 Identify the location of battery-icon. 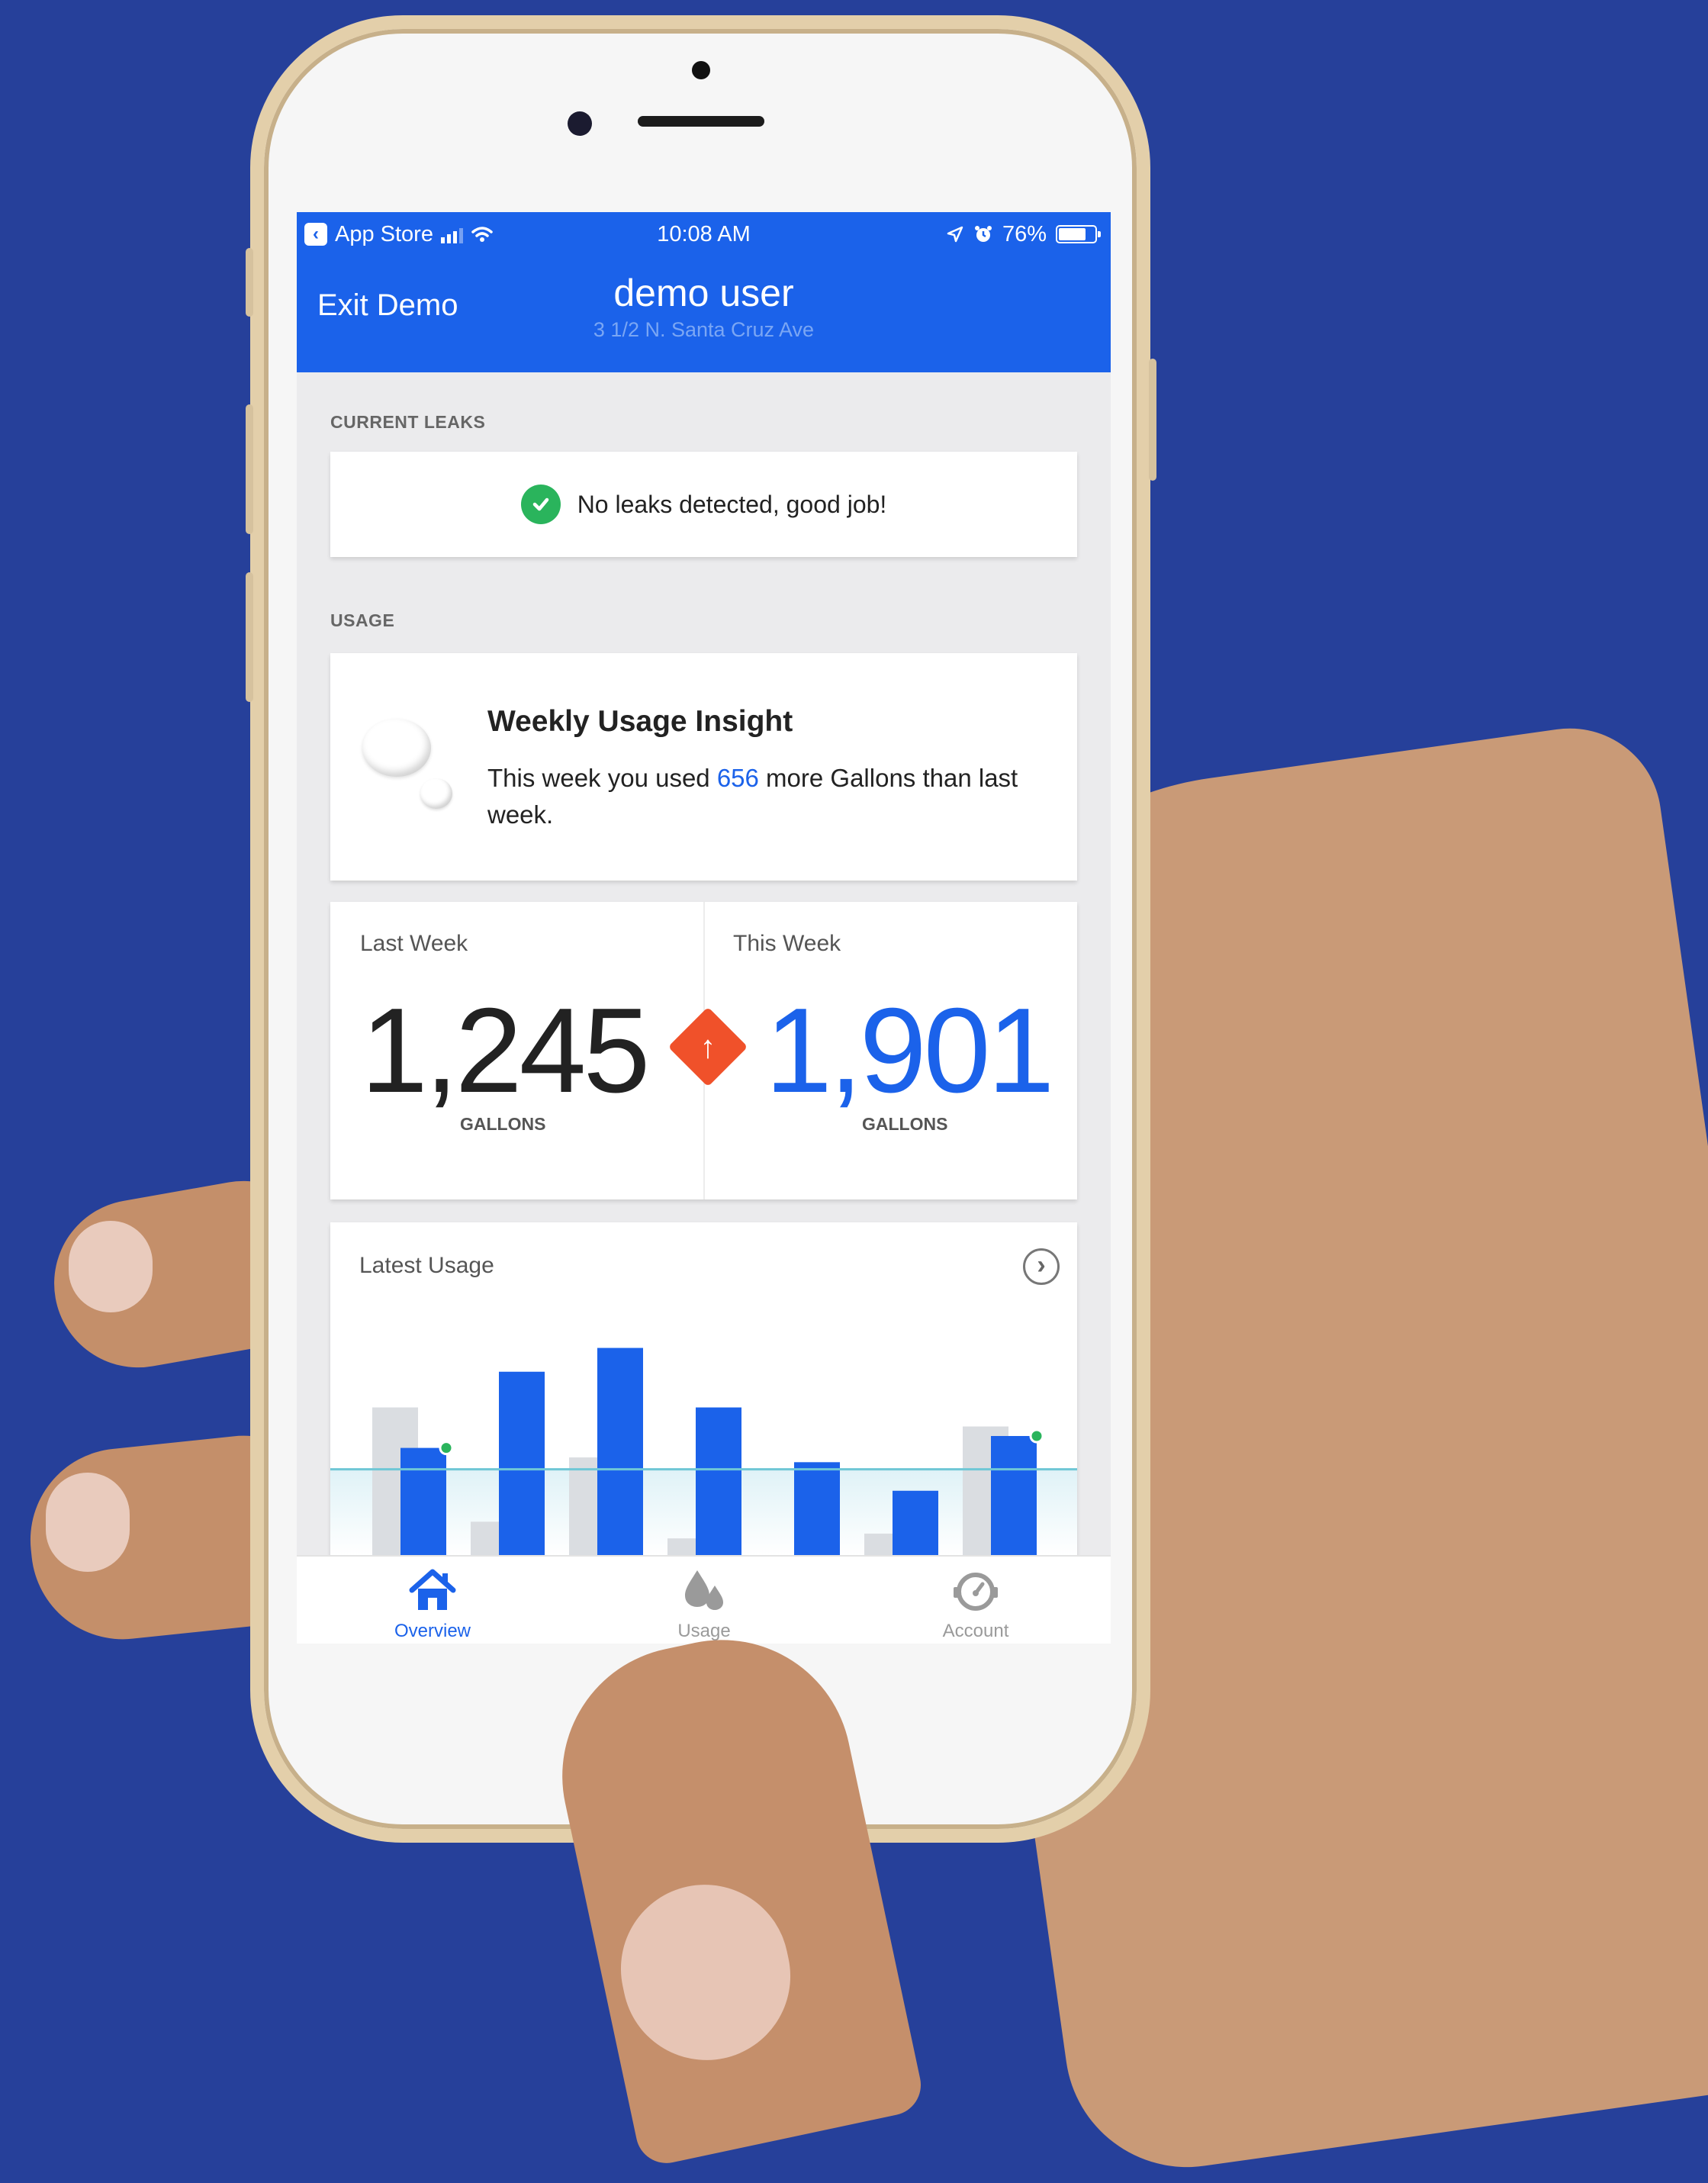
(1078, 234).